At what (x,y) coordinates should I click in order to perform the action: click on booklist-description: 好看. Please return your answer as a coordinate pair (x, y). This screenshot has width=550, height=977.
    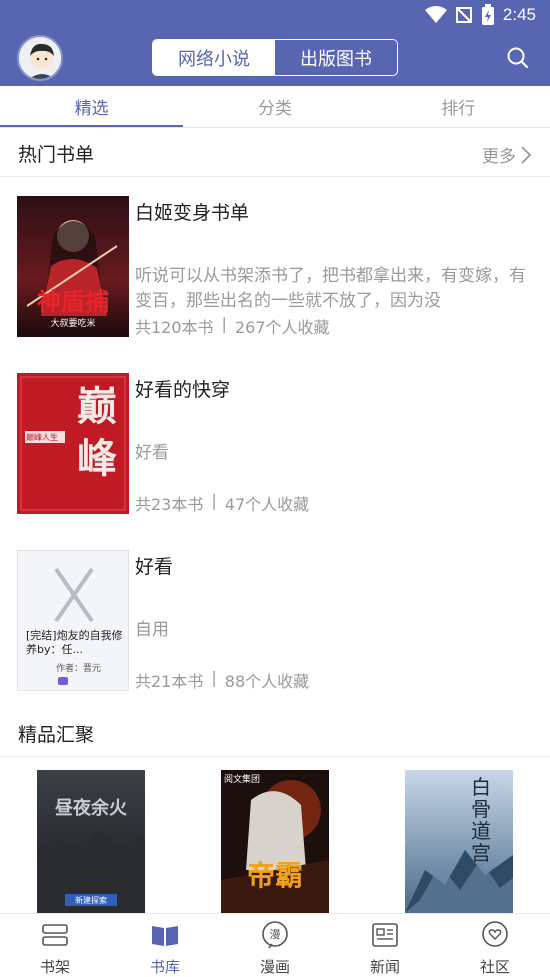
    Looking at the image, I should click on (152, 453).